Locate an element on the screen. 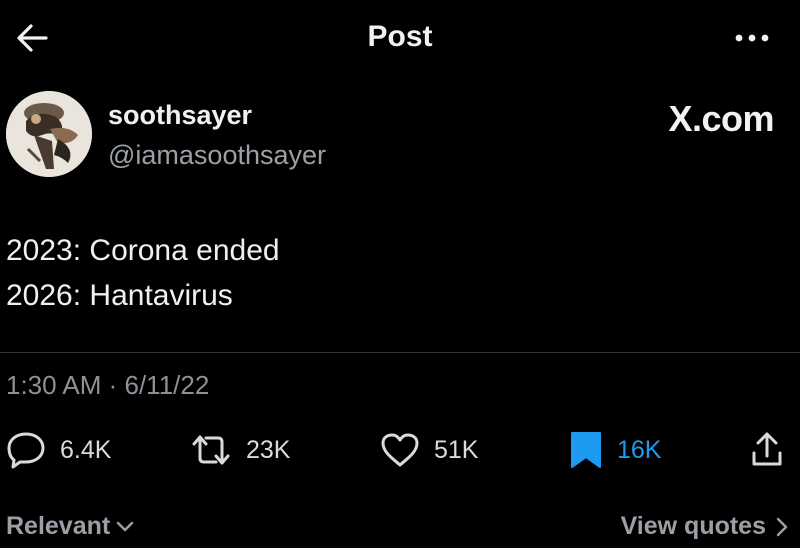 This screenshot has height=548, width=800. repost-count: 23K is located at coordinates (268, 449).